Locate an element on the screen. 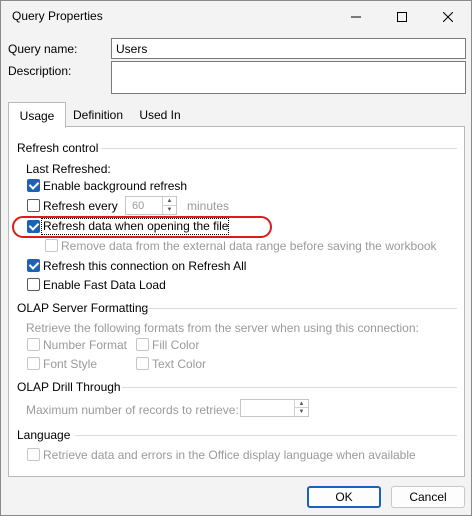 This screenshot has width=472, height=516. close-icon is located at coordinates (448, 17).